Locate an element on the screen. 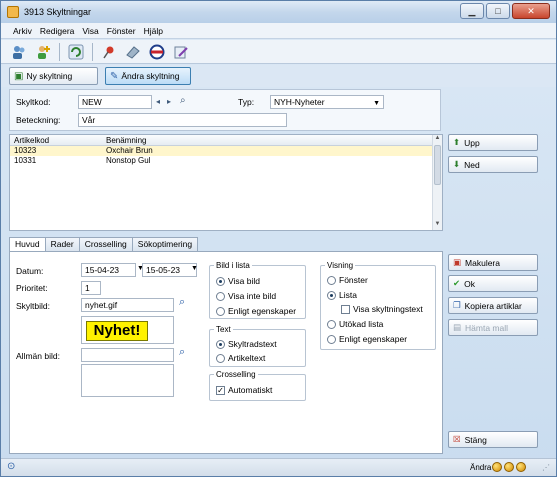 The height and width of the screenshot is (477, 557). list-item: 10331 Nonstop Gul is located at coordinates (222, 161).